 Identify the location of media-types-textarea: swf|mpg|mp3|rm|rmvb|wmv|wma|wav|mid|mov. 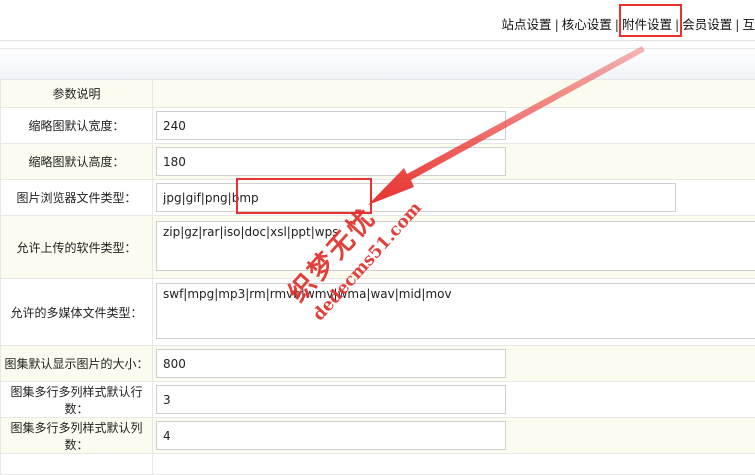
(455, 311).